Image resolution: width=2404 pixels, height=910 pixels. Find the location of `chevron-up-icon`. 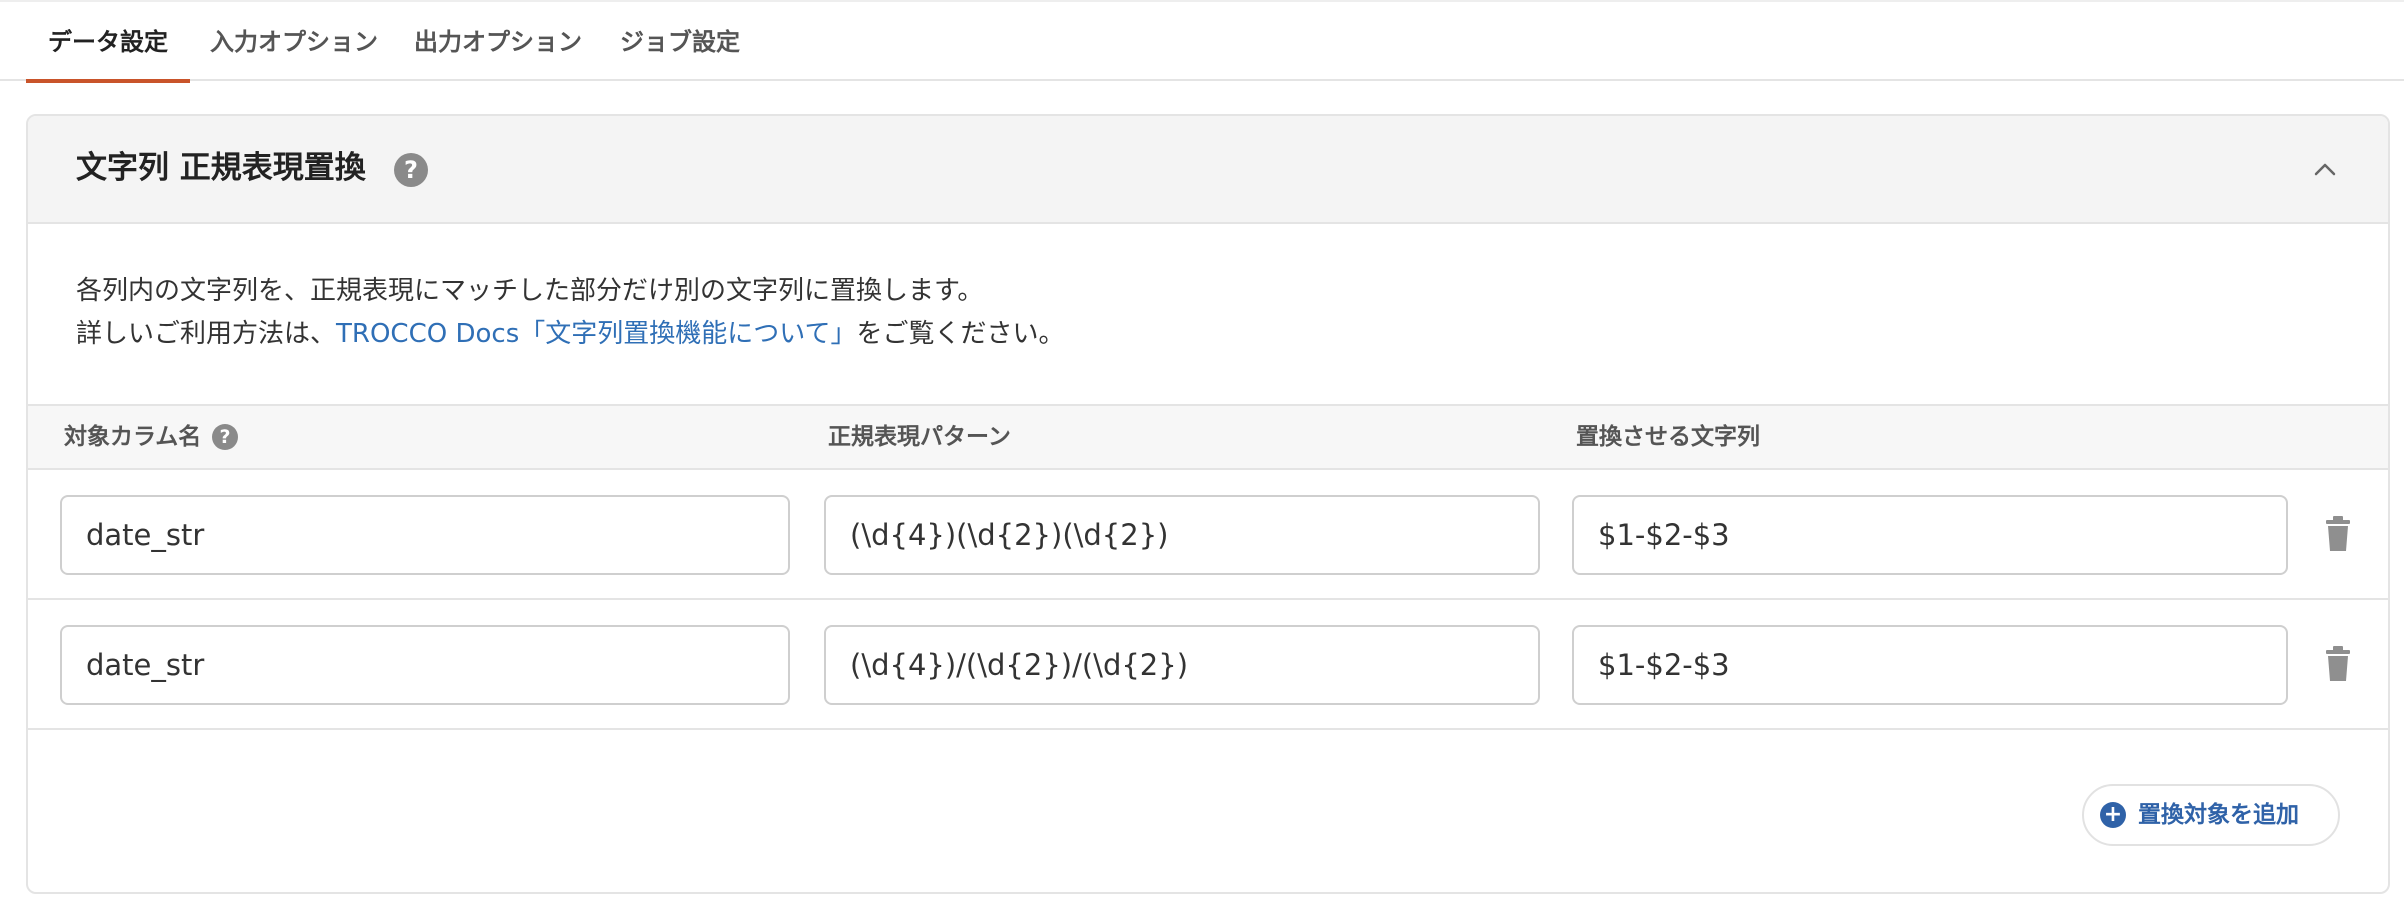

chevron-up-icon is located at coordinates (2325, 169).